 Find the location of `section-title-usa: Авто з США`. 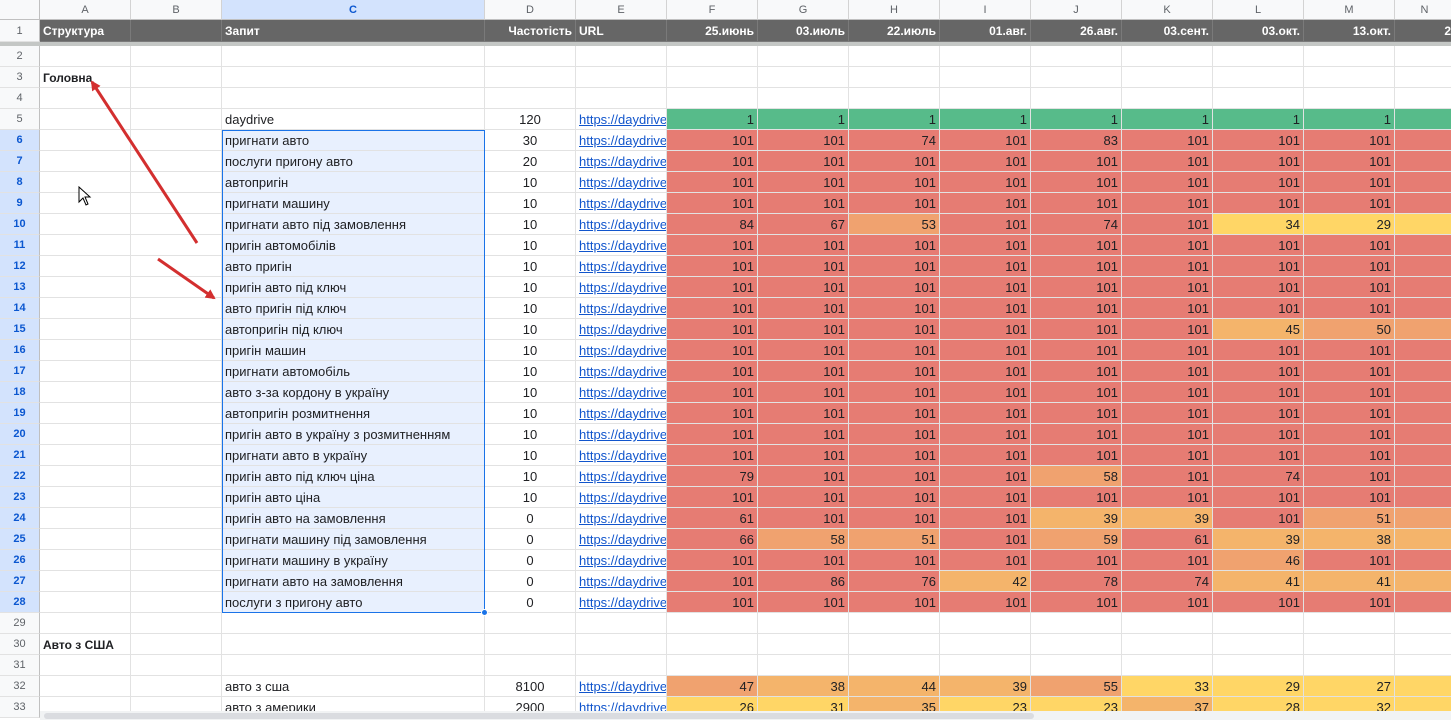

section-title-usa: Авто з США is located at coordinates (85, 644).